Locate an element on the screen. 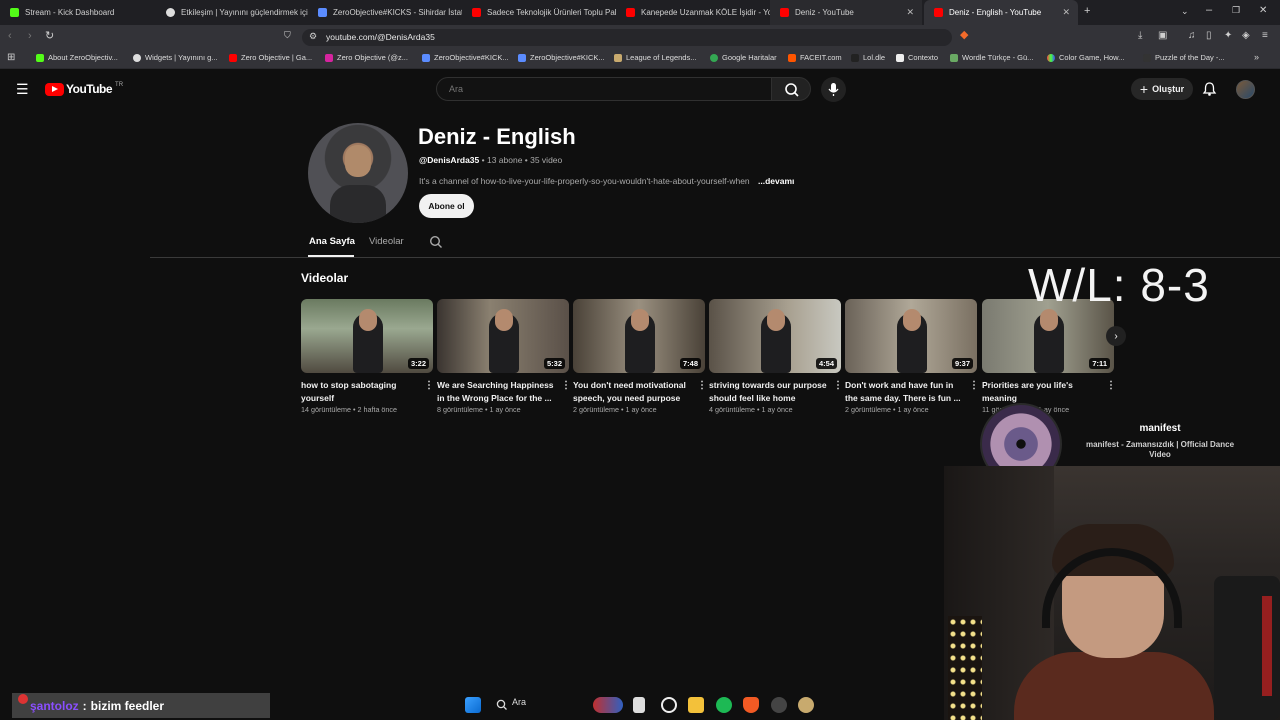 The image size is (1280, 720). video-title: Priorities are you life's meaning is located at coordinates (1041, 391).